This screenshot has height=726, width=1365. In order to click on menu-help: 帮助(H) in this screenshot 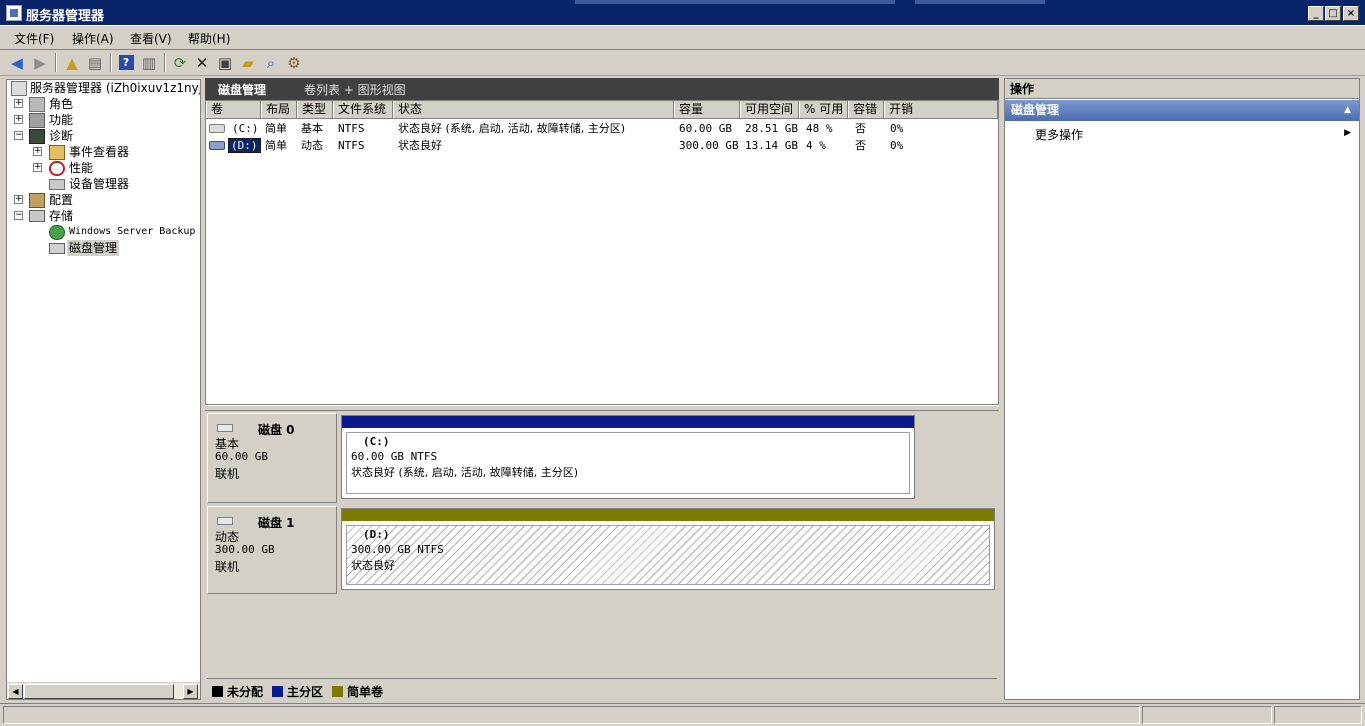, I will do `click(209, 38)`.